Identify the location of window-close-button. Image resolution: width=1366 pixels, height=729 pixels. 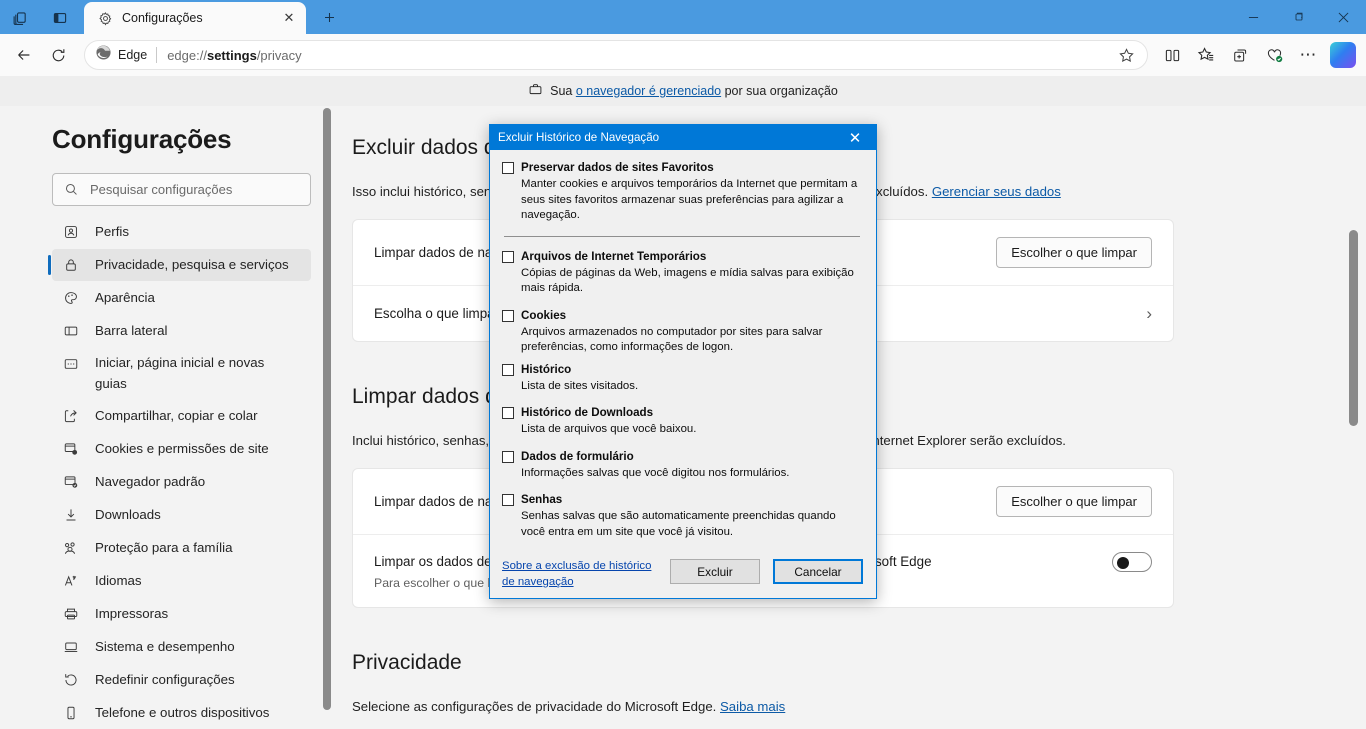
(1343, 17).